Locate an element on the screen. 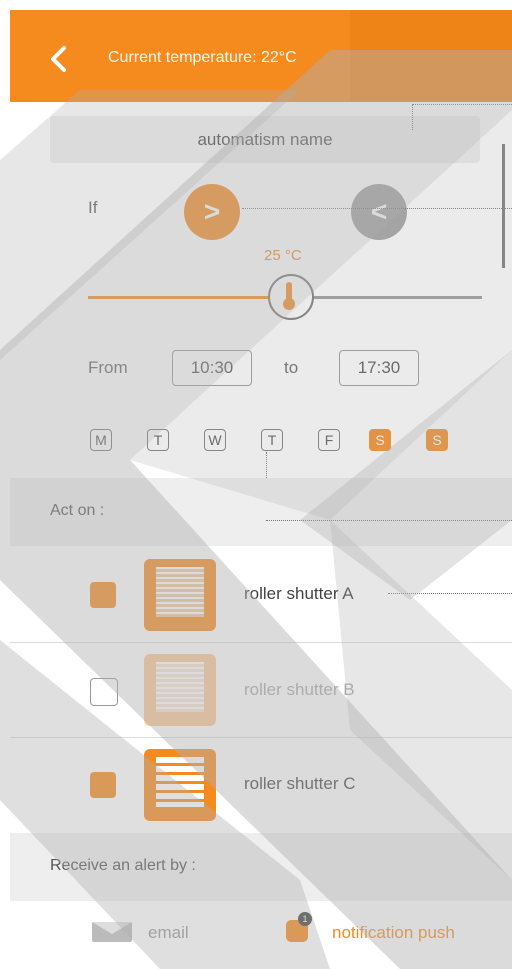 This screenshot has width=512, height=969. from-label: From is located at coordinates (108, 367).